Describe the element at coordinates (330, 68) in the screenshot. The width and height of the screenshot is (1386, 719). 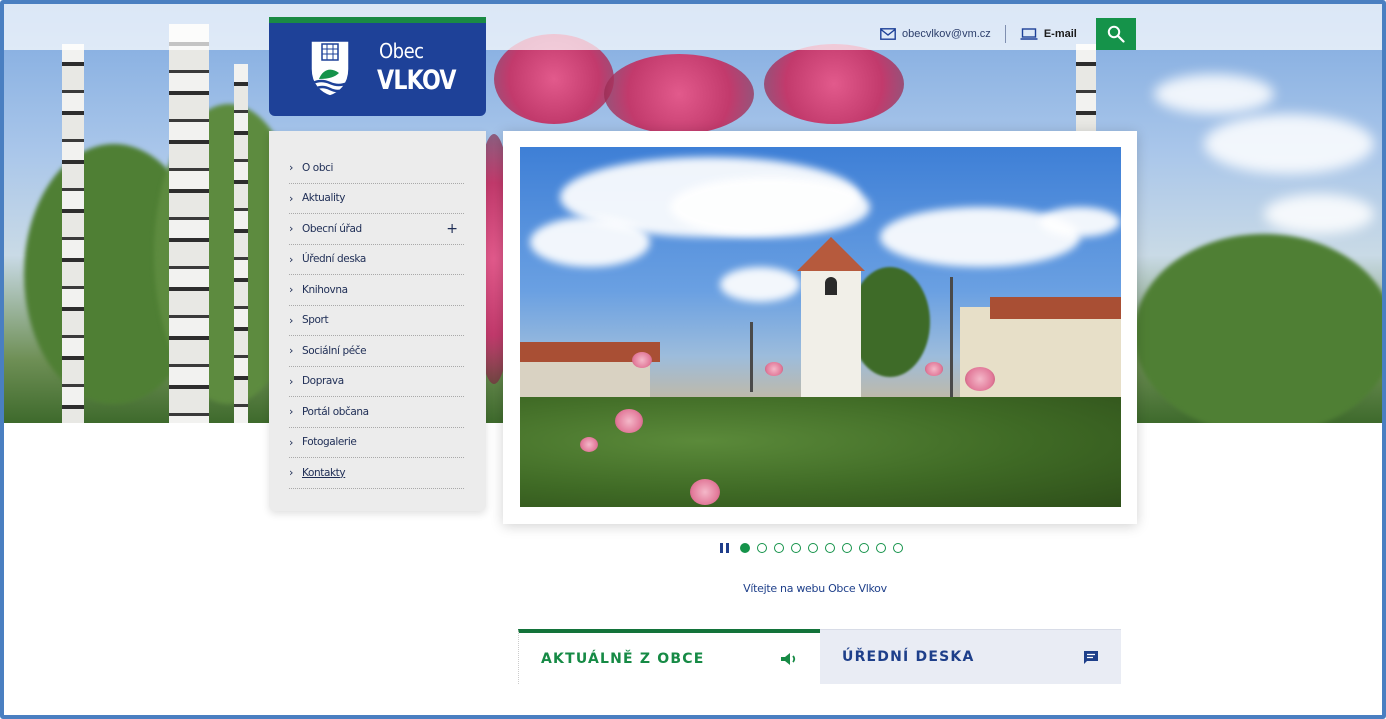
I see `coat-of-arms-icon` at that location.